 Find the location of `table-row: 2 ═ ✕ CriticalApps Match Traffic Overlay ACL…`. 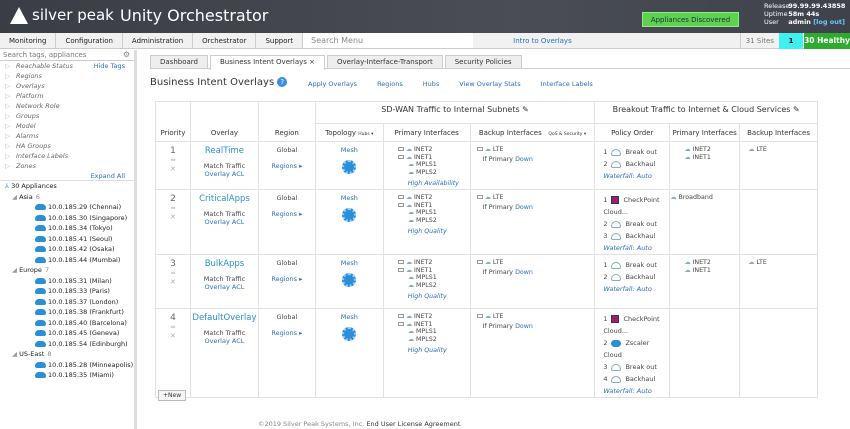

table-row: 2 ═ ✕ CriticalApps Match Traffic Overlay ACL… is located at coordinates (486, 222).